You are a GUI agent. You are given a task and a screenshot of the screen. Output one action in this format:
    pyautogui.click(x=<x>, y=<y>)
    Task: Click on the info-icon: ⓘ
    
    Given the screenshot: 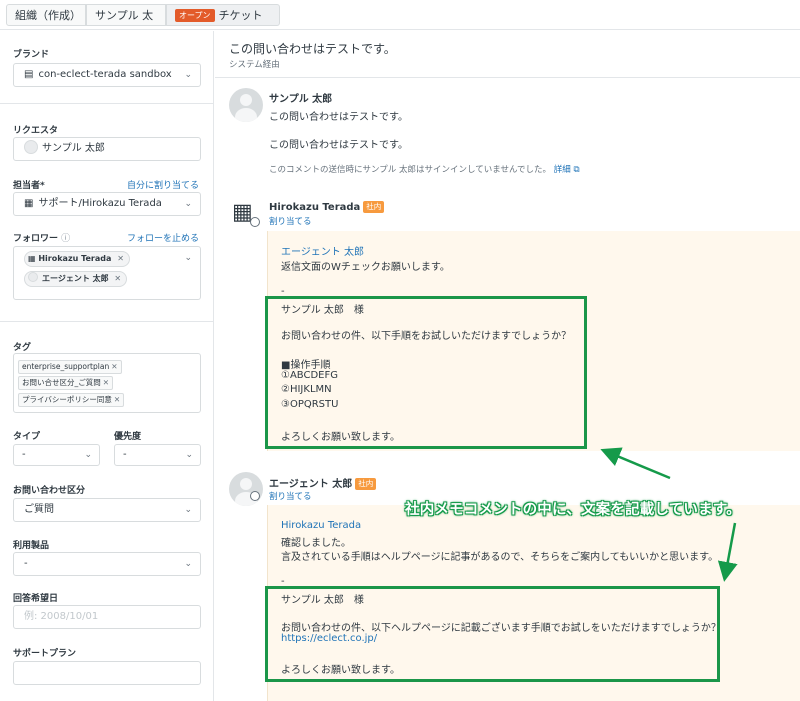 What is the action you would take?
    pyautogui.click(x=65, y=239)
    